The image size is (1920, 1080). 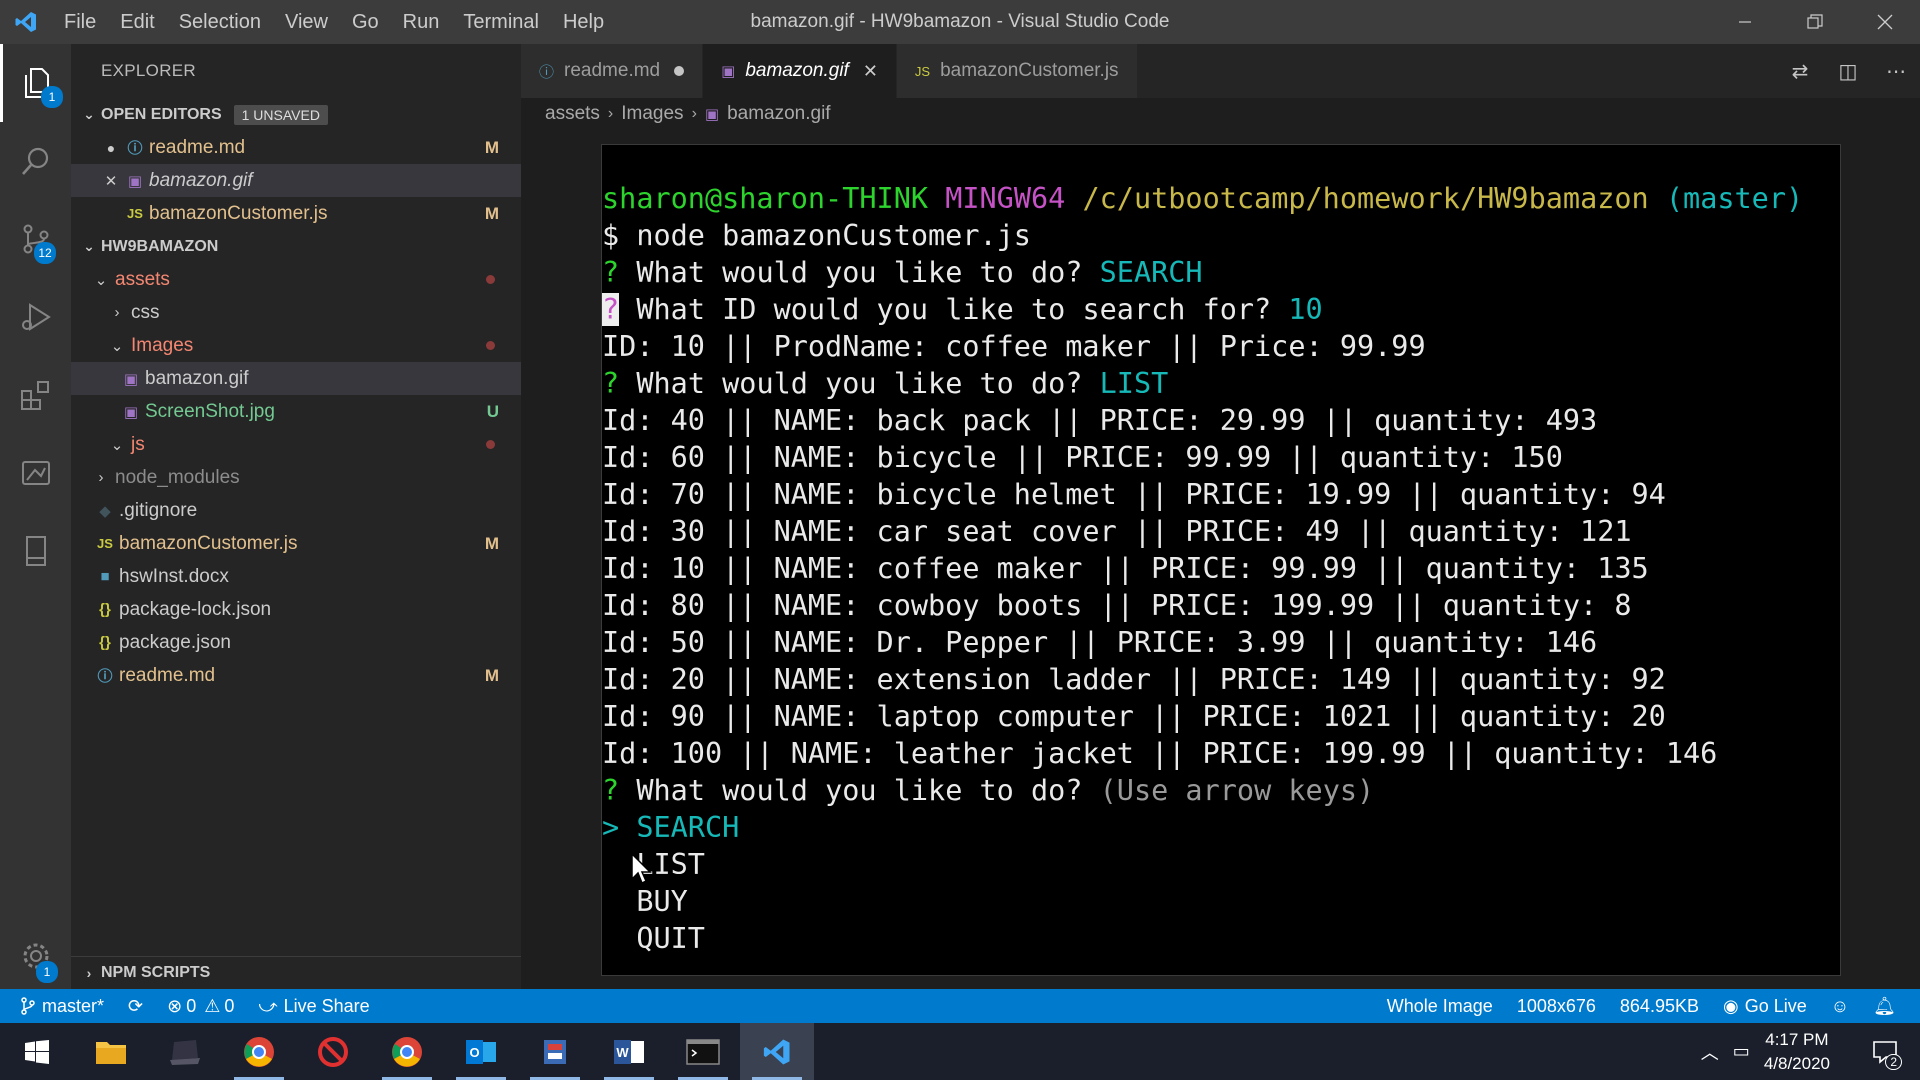 I want to click on terminal-taskbar, so click(x=703, y=1051).